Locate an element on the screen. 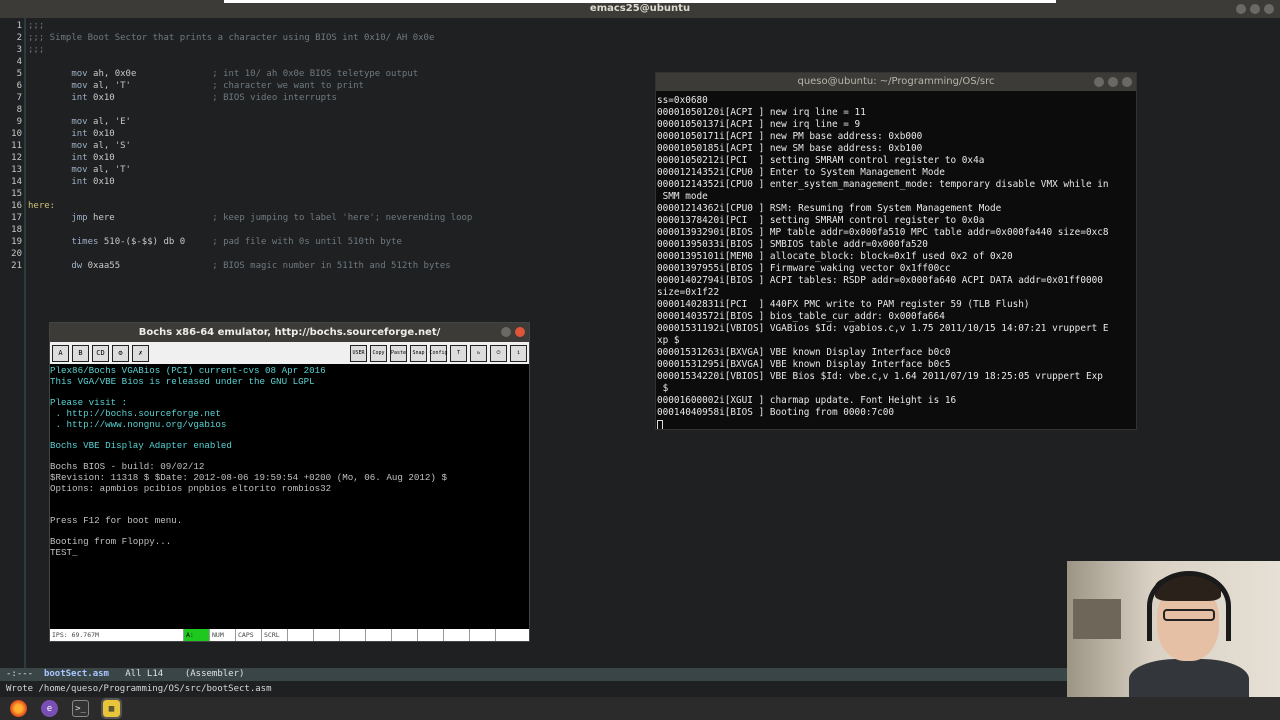 This screenshot has width=1280, height=720. bochs-toolbar-button: Copy is located at coordinates (378, 353).